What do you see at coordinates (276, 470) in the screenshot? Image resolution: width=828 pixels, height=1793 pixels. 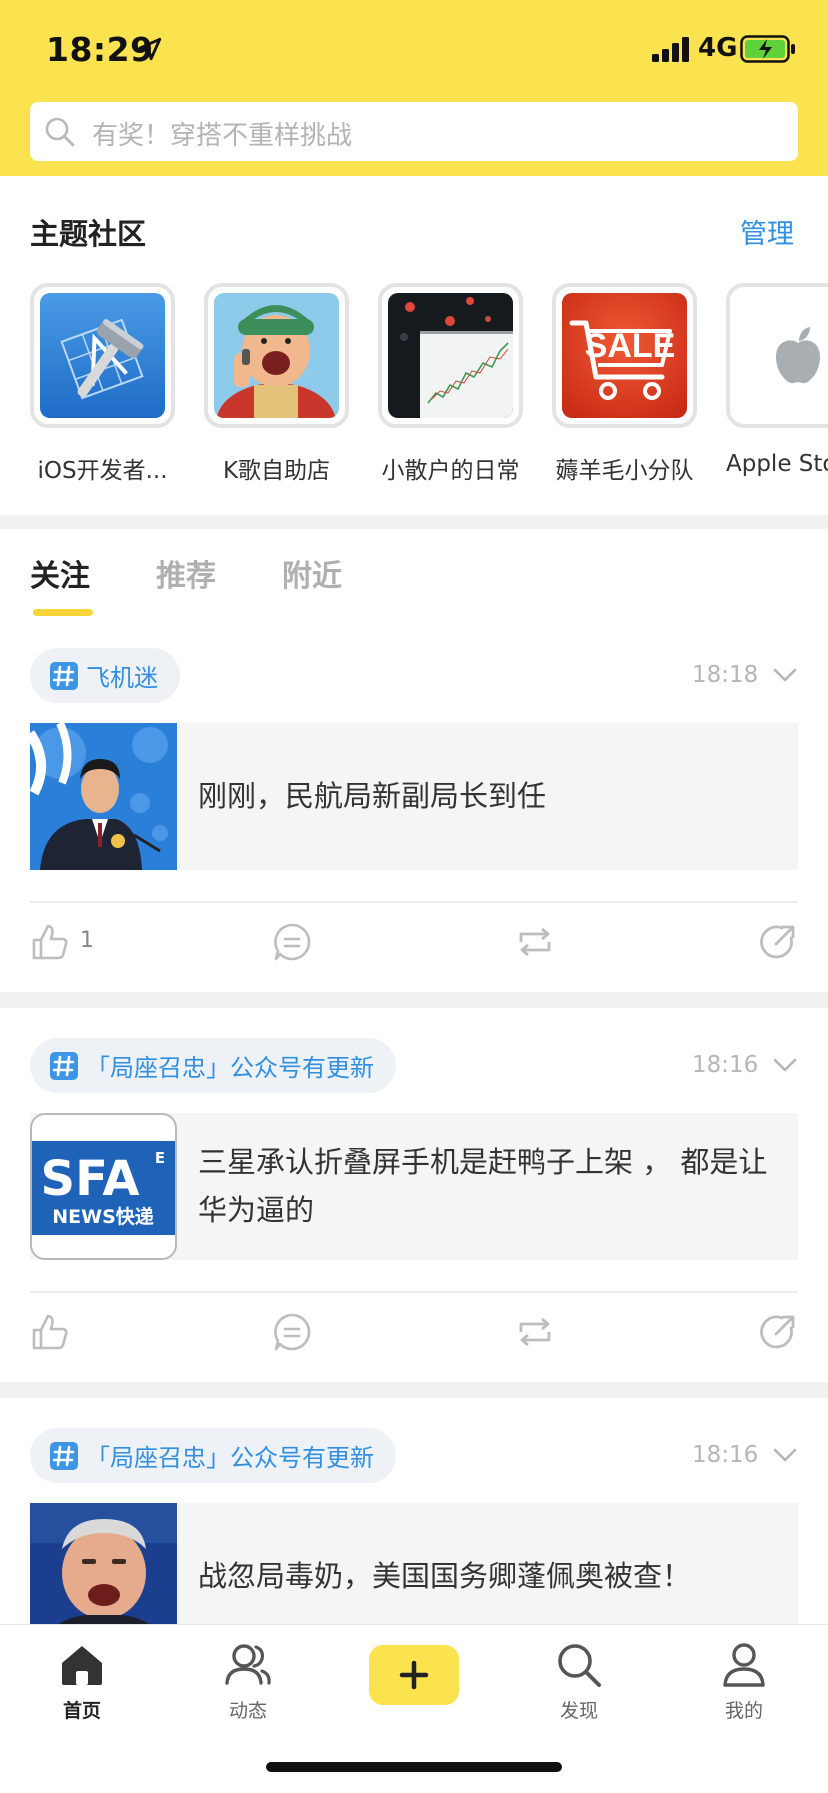 I see `community-label: K歌自助店` at bounding box center [276, 470].